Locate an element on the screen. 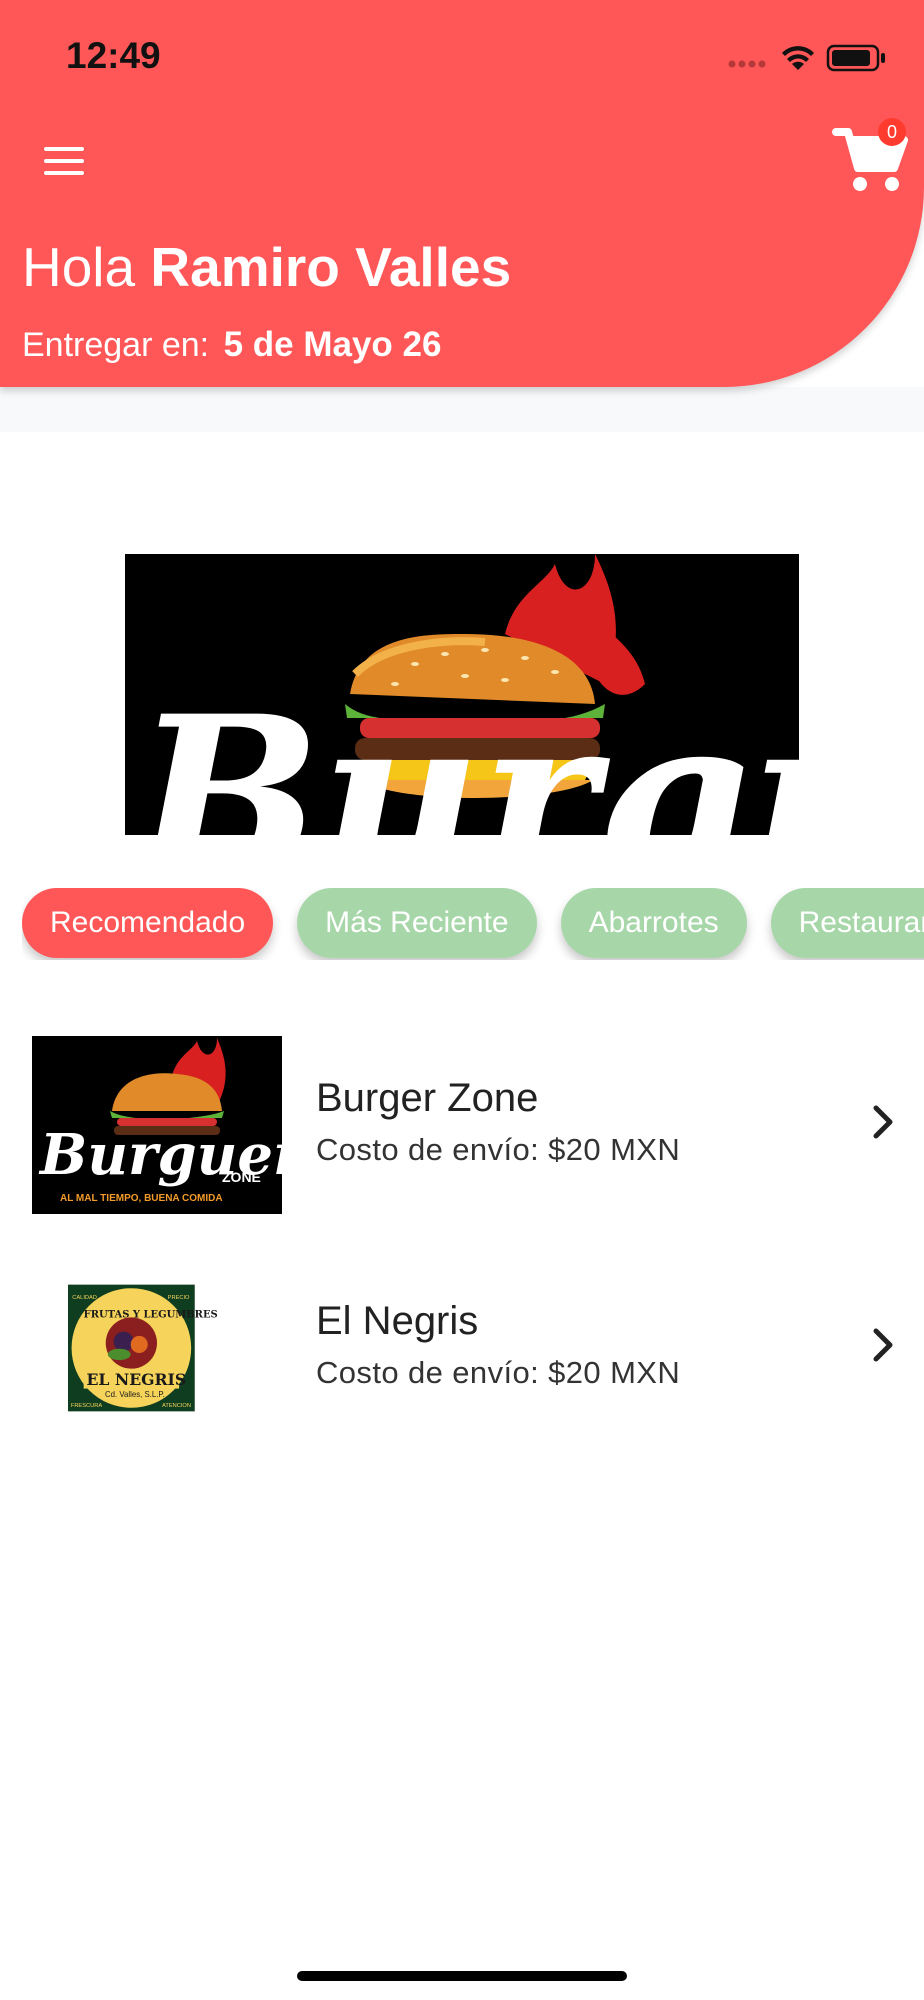 The height and width of the screenshot is (2000, 924). banner-brand-text: Burguer is located at coordinates (464, 751).